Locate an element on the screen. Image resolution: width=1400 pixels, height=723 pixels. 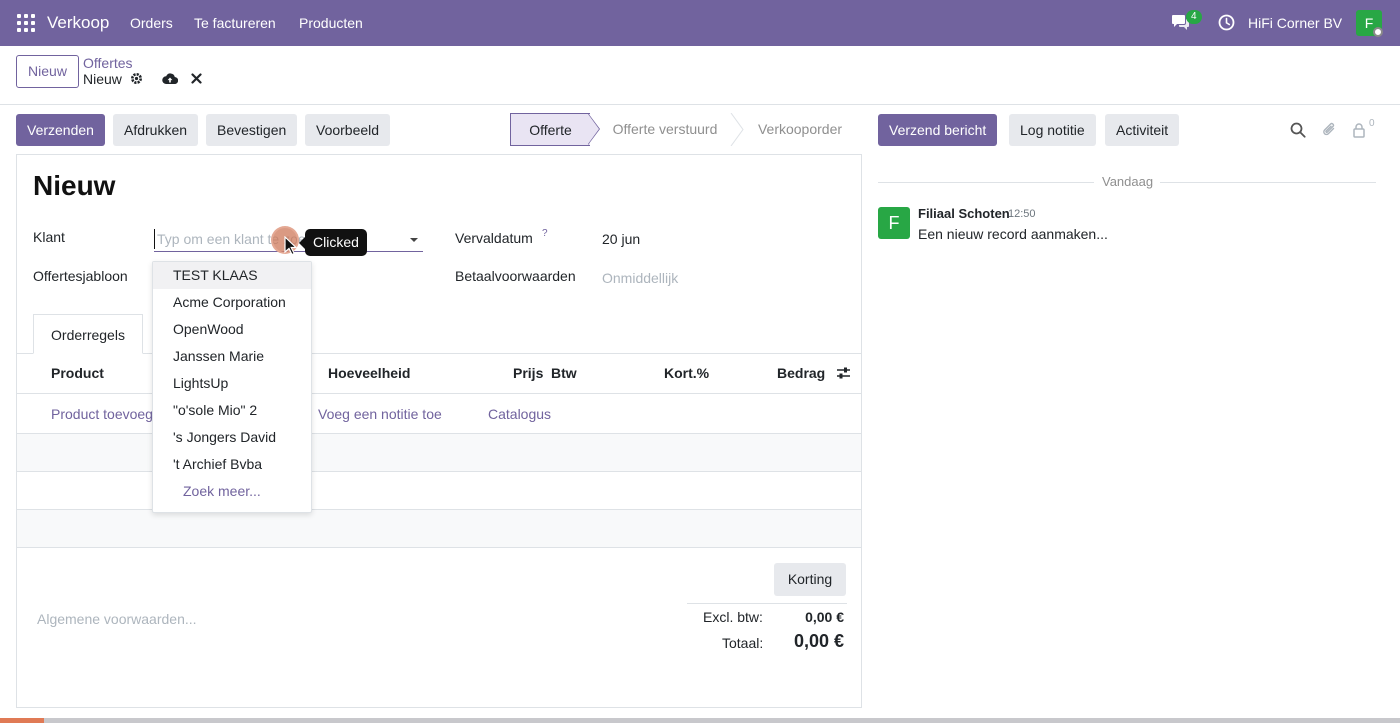
send-button: Verzenden is located at coordinates (60, 130).